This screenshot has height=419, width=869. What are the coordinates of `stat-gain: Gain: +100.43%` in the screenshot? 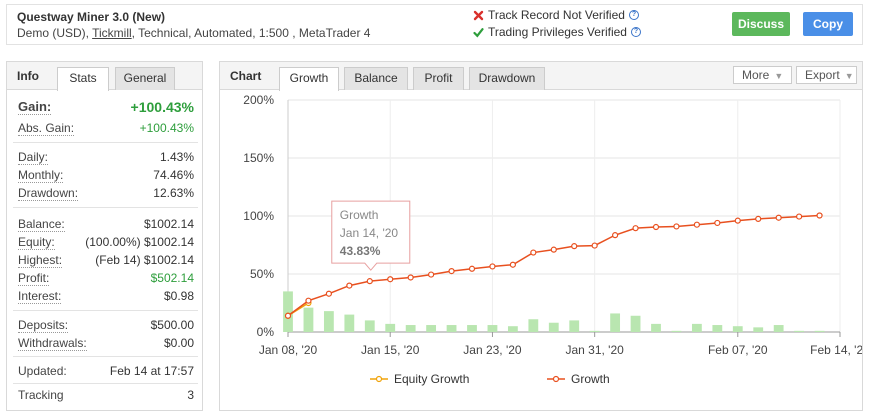 It's located at (106, 108).